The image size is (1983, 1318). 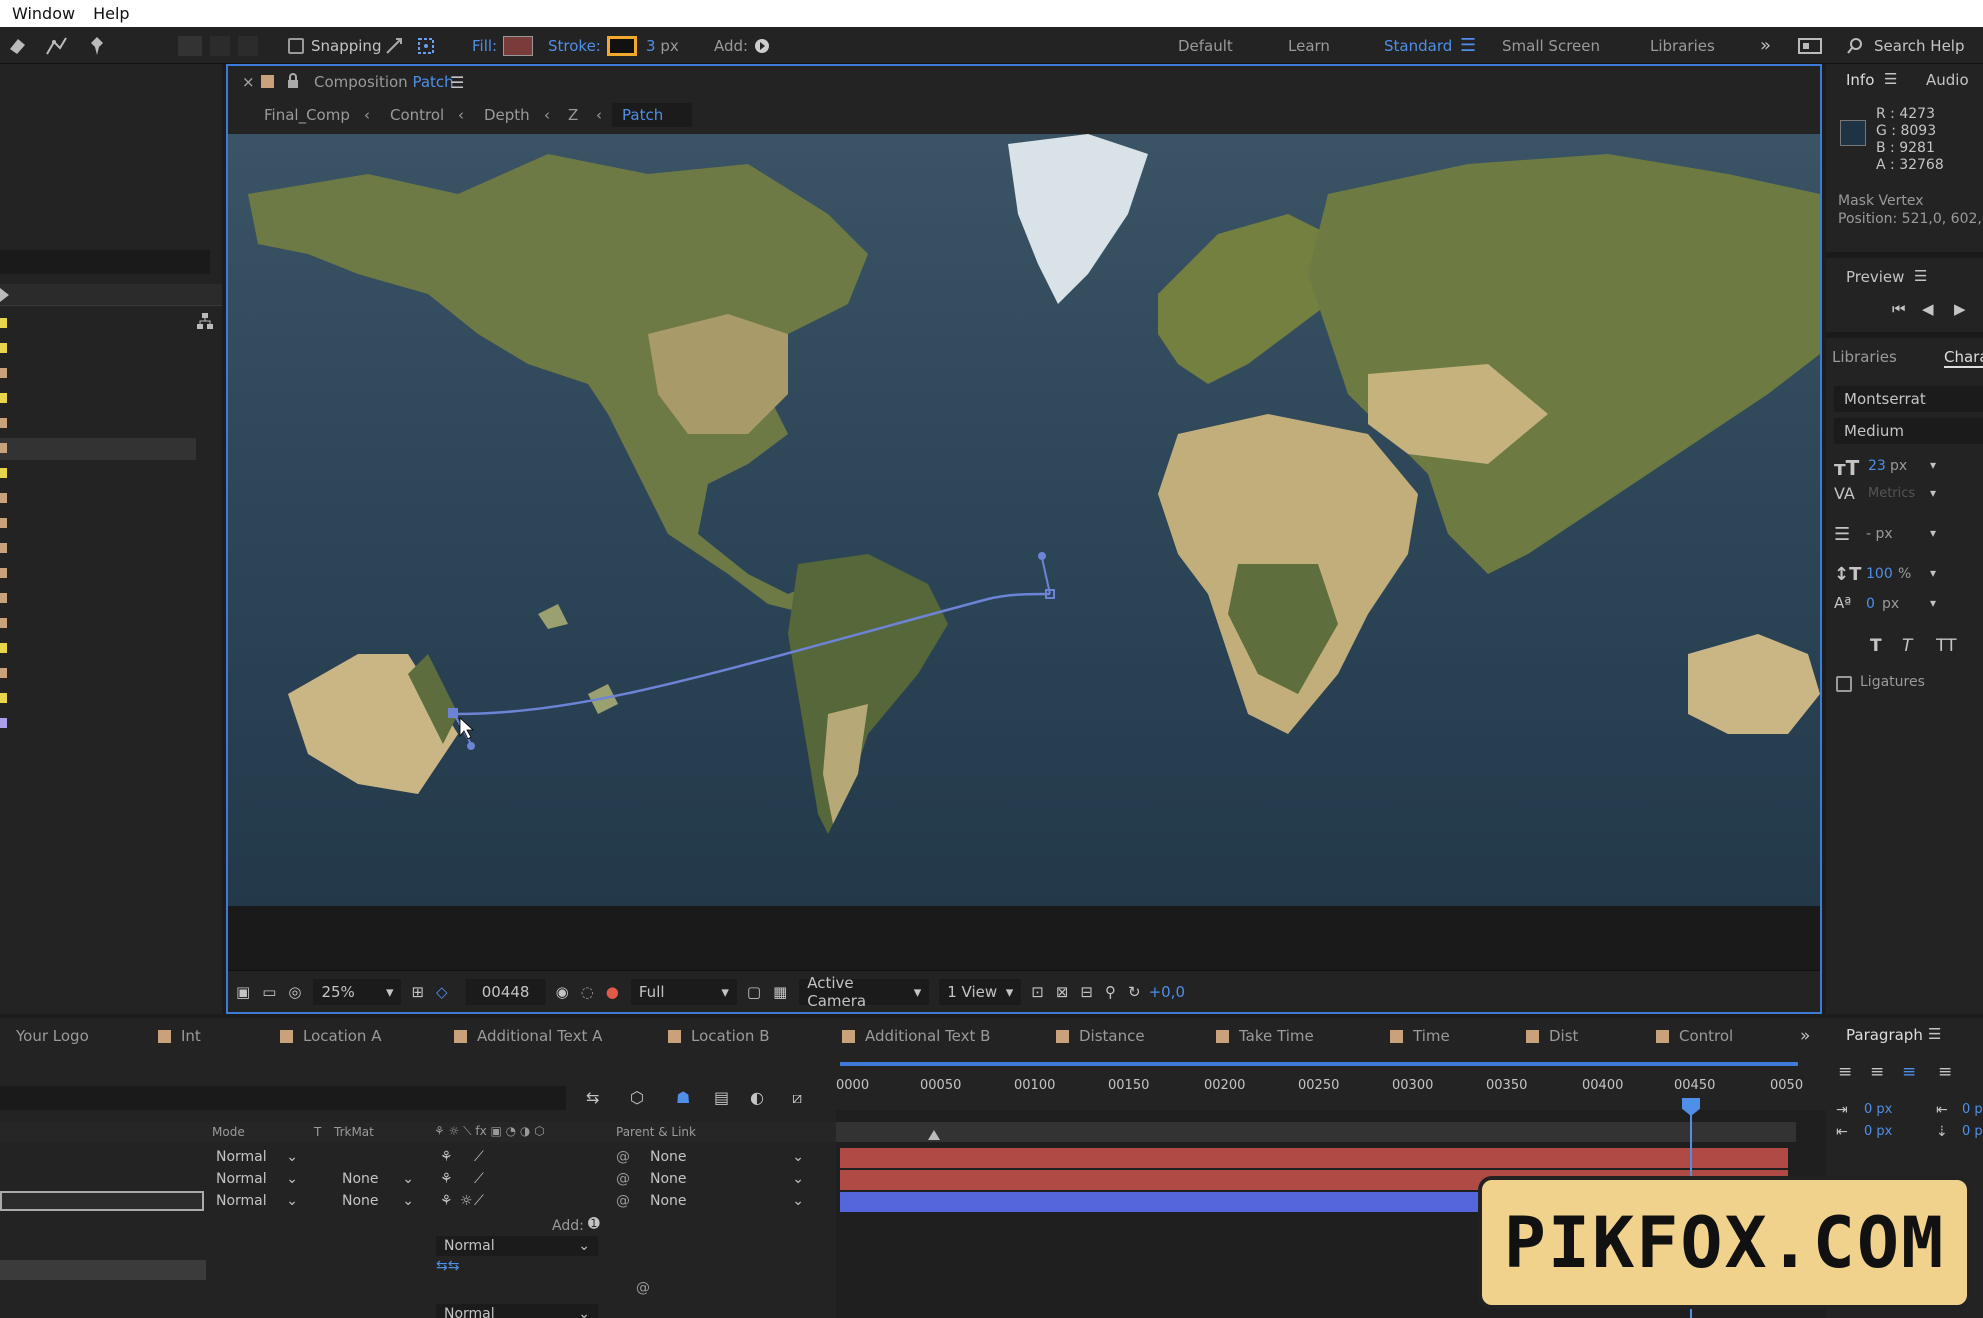 What do you see at coordinates (307, 115) in the screenshot?
I see `breadcrumb-final-comp: Final_Comp` at bounding box center [307, 115].